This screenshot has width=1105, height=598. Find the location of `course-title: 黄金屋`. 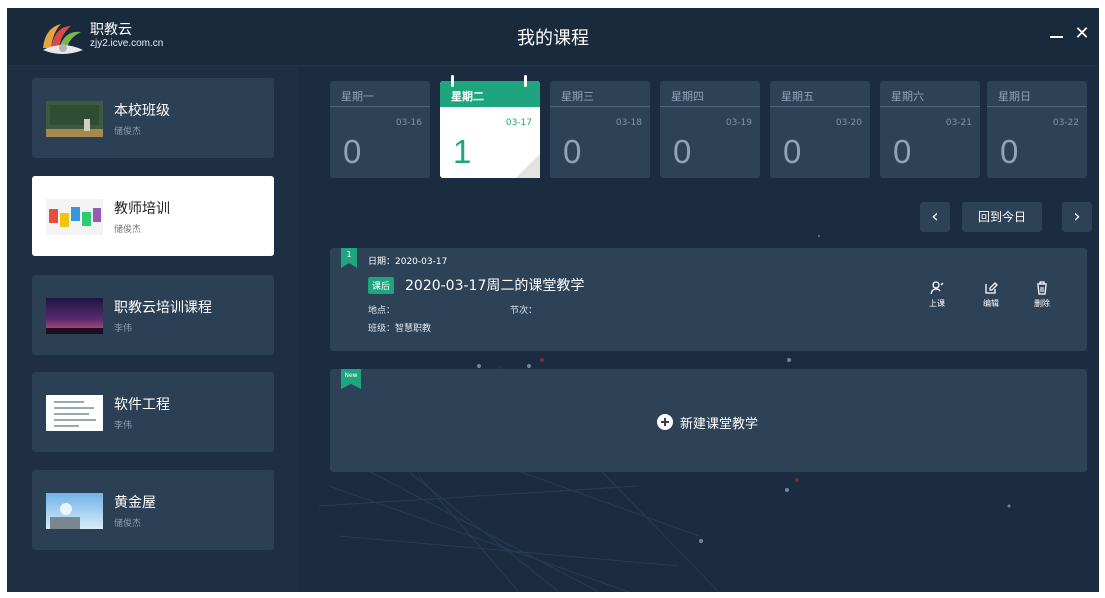

course-title: 黄金屋 is located at coordinates (135, 503).